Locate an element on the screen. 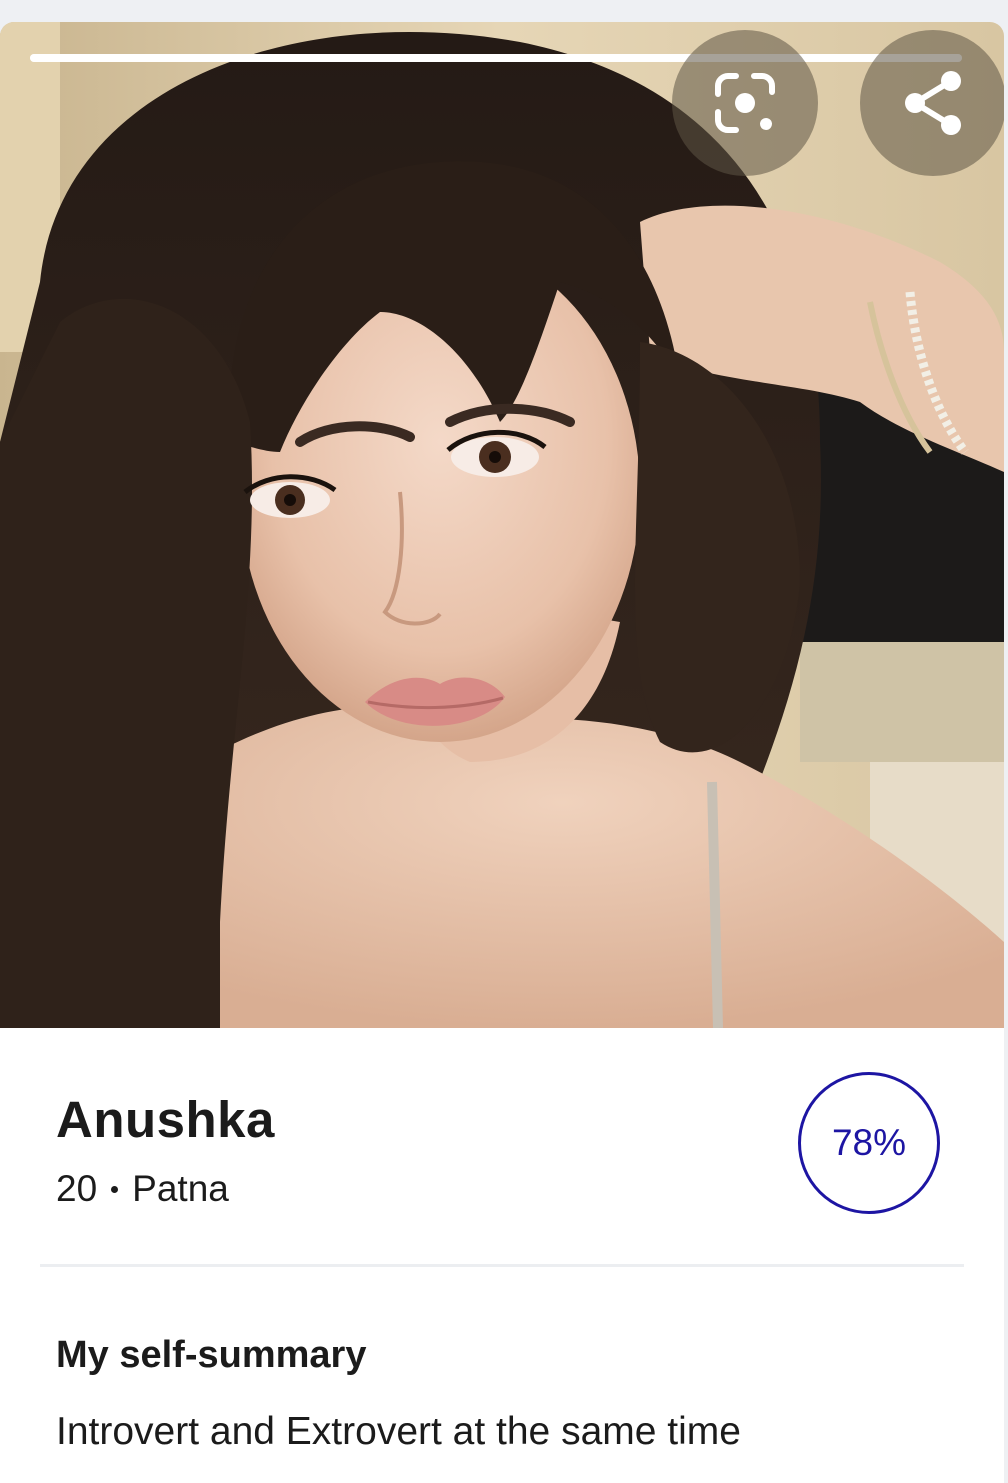 The image size is (1008, 1483). photo-progress-track is located at coordinates (496, 58).